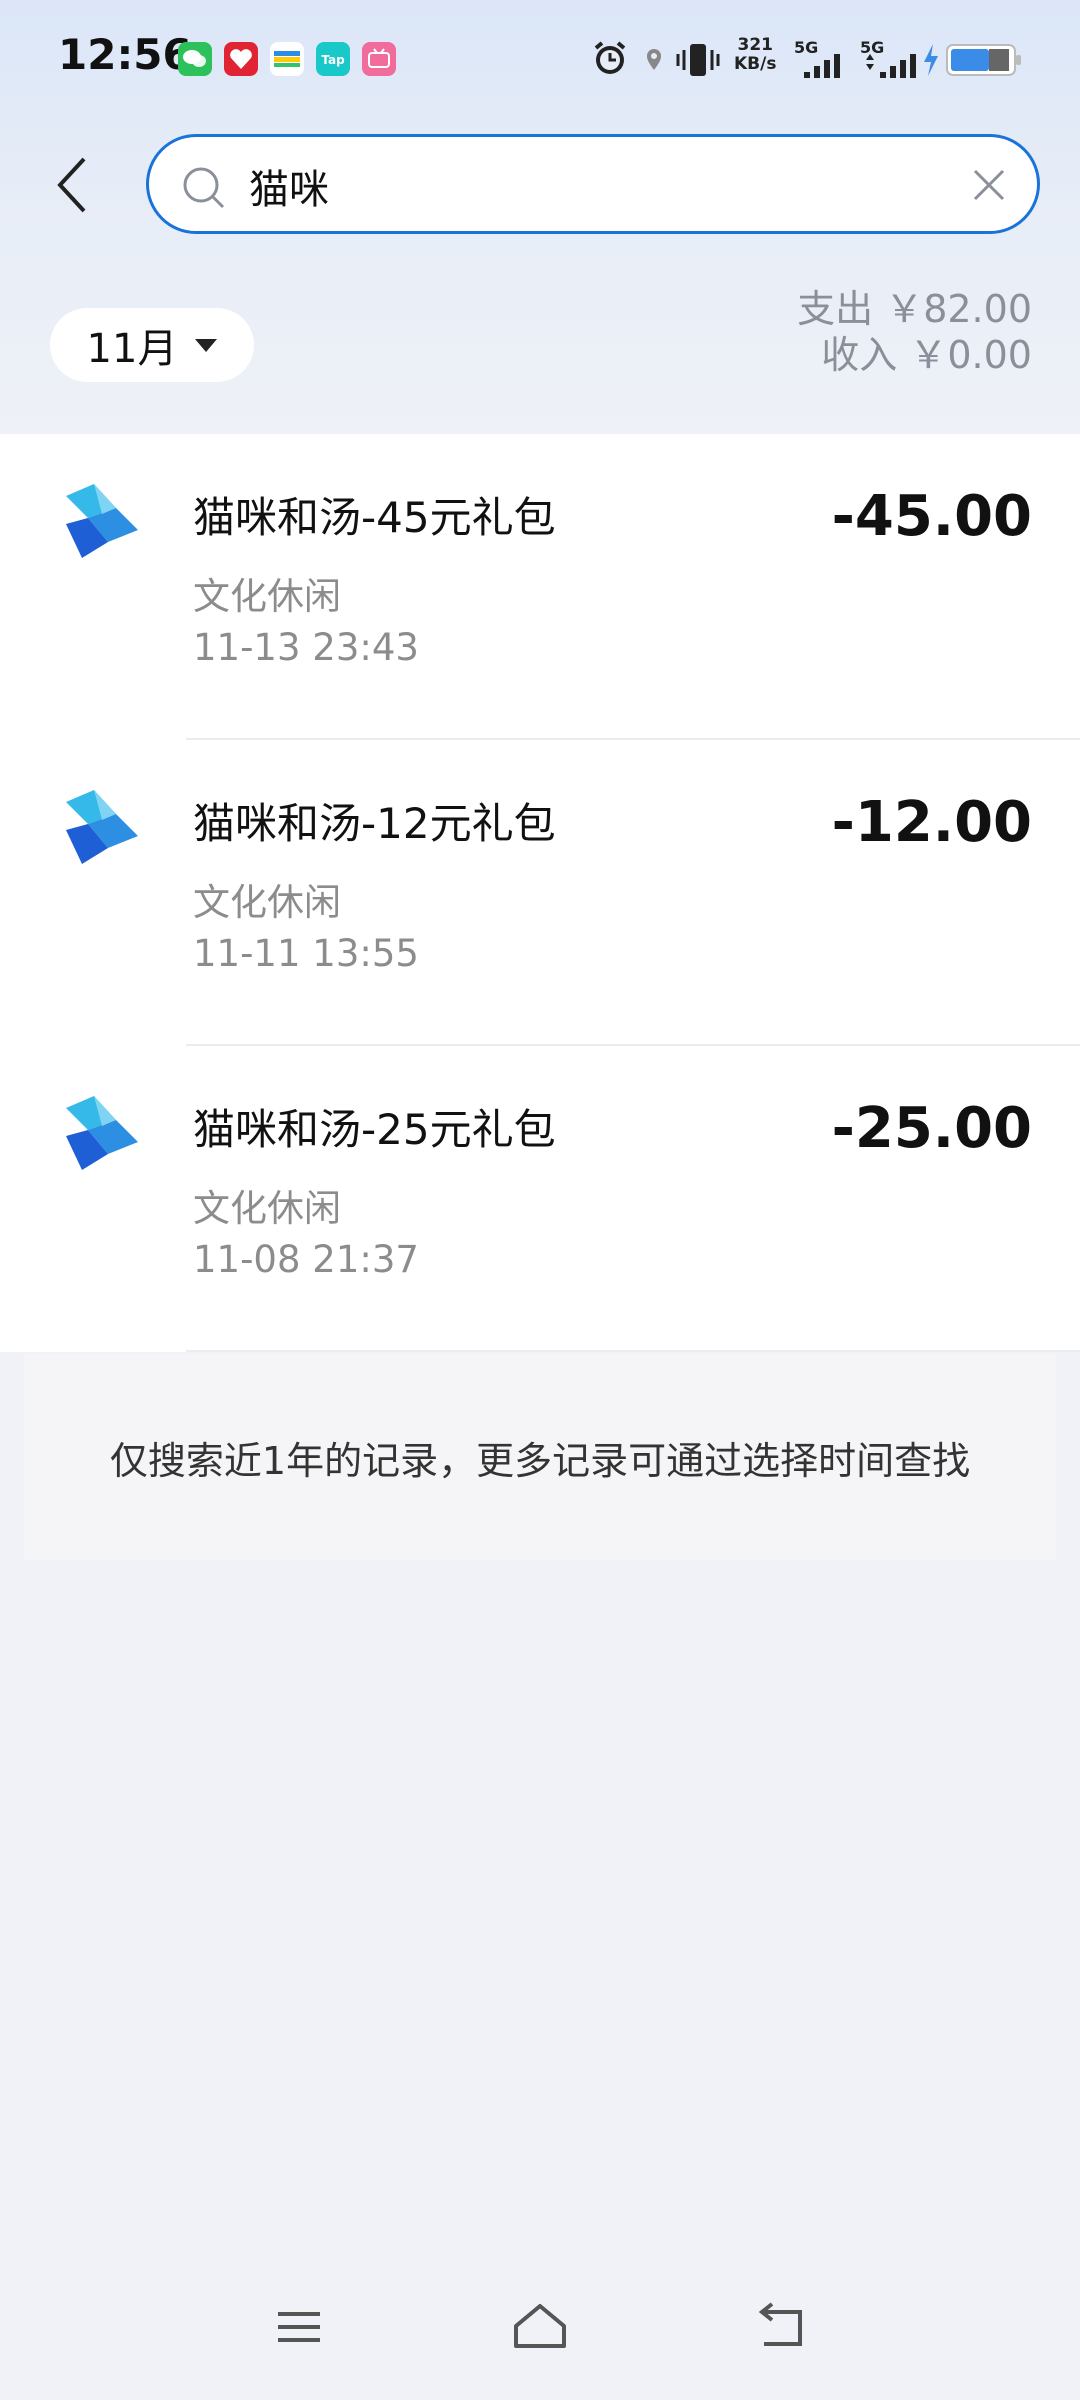  Describe the element at coordinates (132, 349) in the screenshot. I see `month-label: 11月` at that location.